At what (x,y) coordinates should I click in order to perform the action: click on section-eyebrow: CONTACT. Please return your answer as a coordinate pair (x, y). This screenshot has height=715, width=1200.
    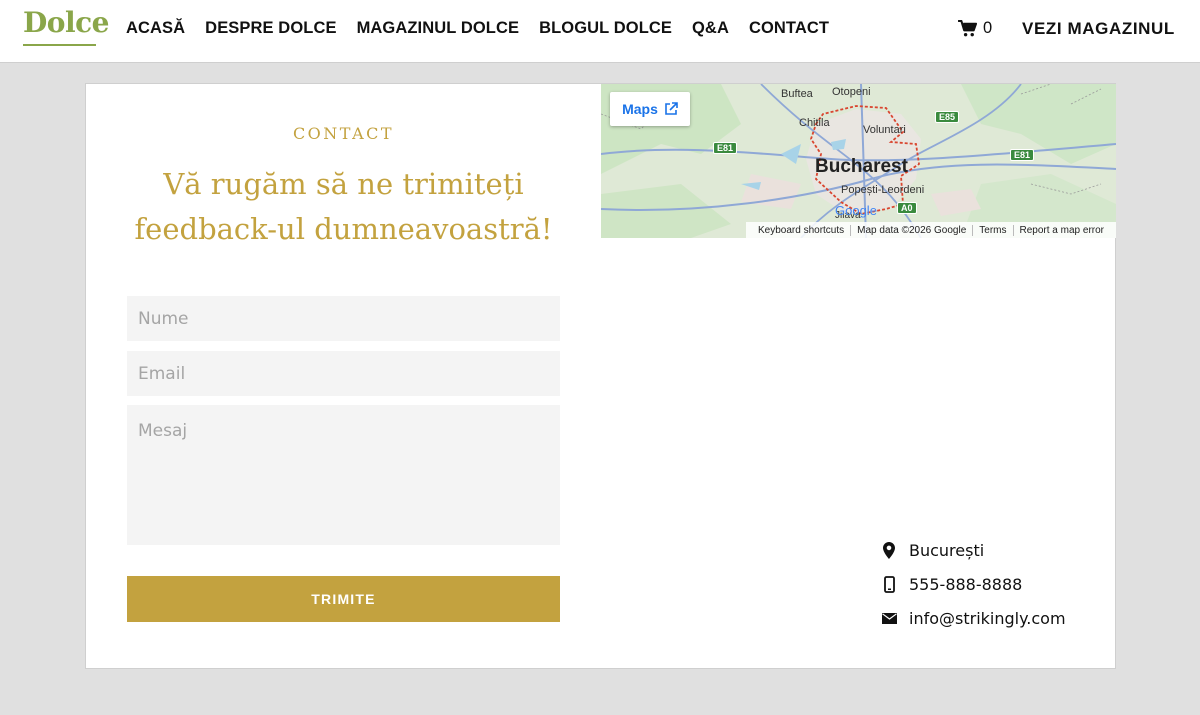
    Looking at the image, I should click on (343, 133).